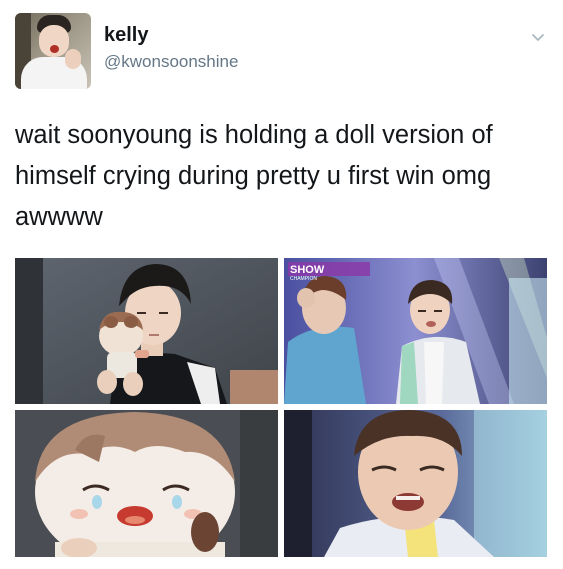 This screenshot has width=563, height=569. Describe the element at coordinates (538, 38) in the screenshot. I see `chevron-down-icon` at that location.